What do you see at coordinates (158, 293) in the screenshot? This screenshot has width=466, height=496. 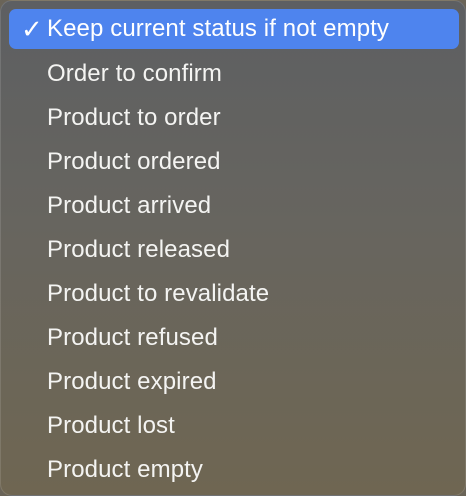 I see `menu-item-label: Product to revalidate` at bounding box center [158, 293].